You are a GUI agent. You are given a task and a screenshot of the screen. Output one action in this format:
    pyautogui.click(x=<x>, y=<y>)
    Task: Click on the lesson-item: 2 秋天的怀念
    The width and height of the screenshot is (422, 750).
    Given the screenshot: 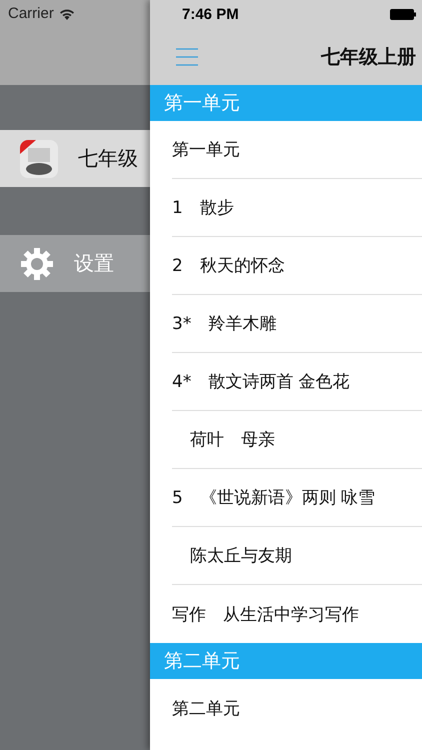 What is the action you would take?
    pyautogui.click(x=228, y=265)
    